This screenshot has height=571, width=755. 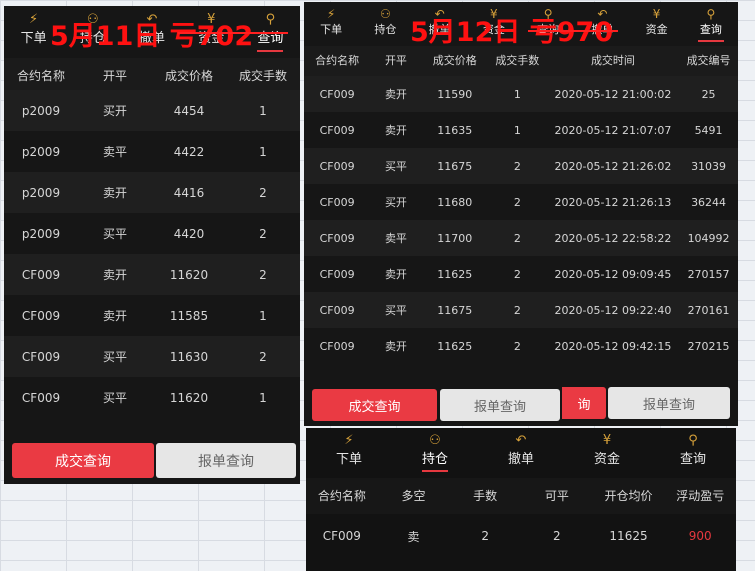 I want to click on table-row: CF009 卖开 11625 2 2020-05-12 09:09:45 270157, so click(x=521, y=274).